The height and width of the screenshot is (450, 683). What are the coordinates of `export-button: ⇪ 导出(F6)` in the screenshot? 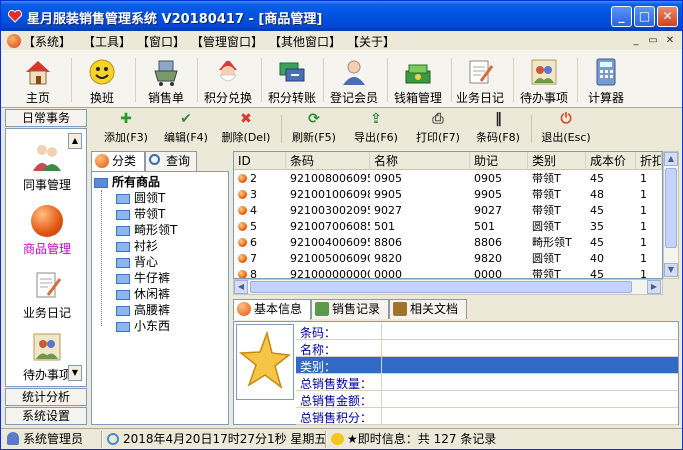 It's located at (376, 129).